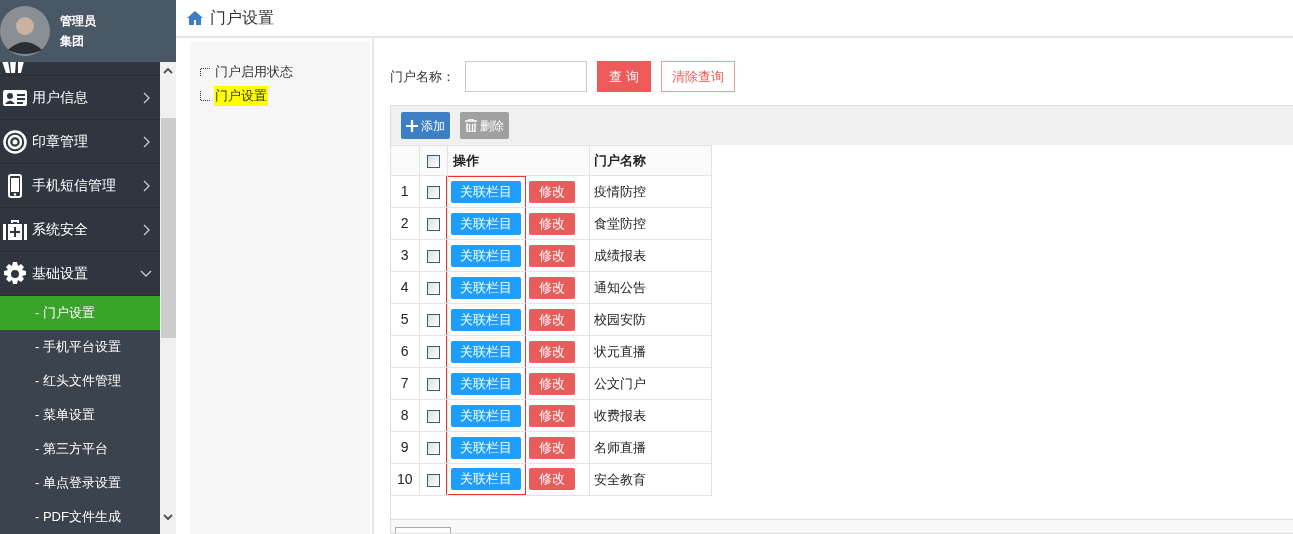 This screenshot has height=534, width=1293. I want to click on gear-icon, so click(15, 273).